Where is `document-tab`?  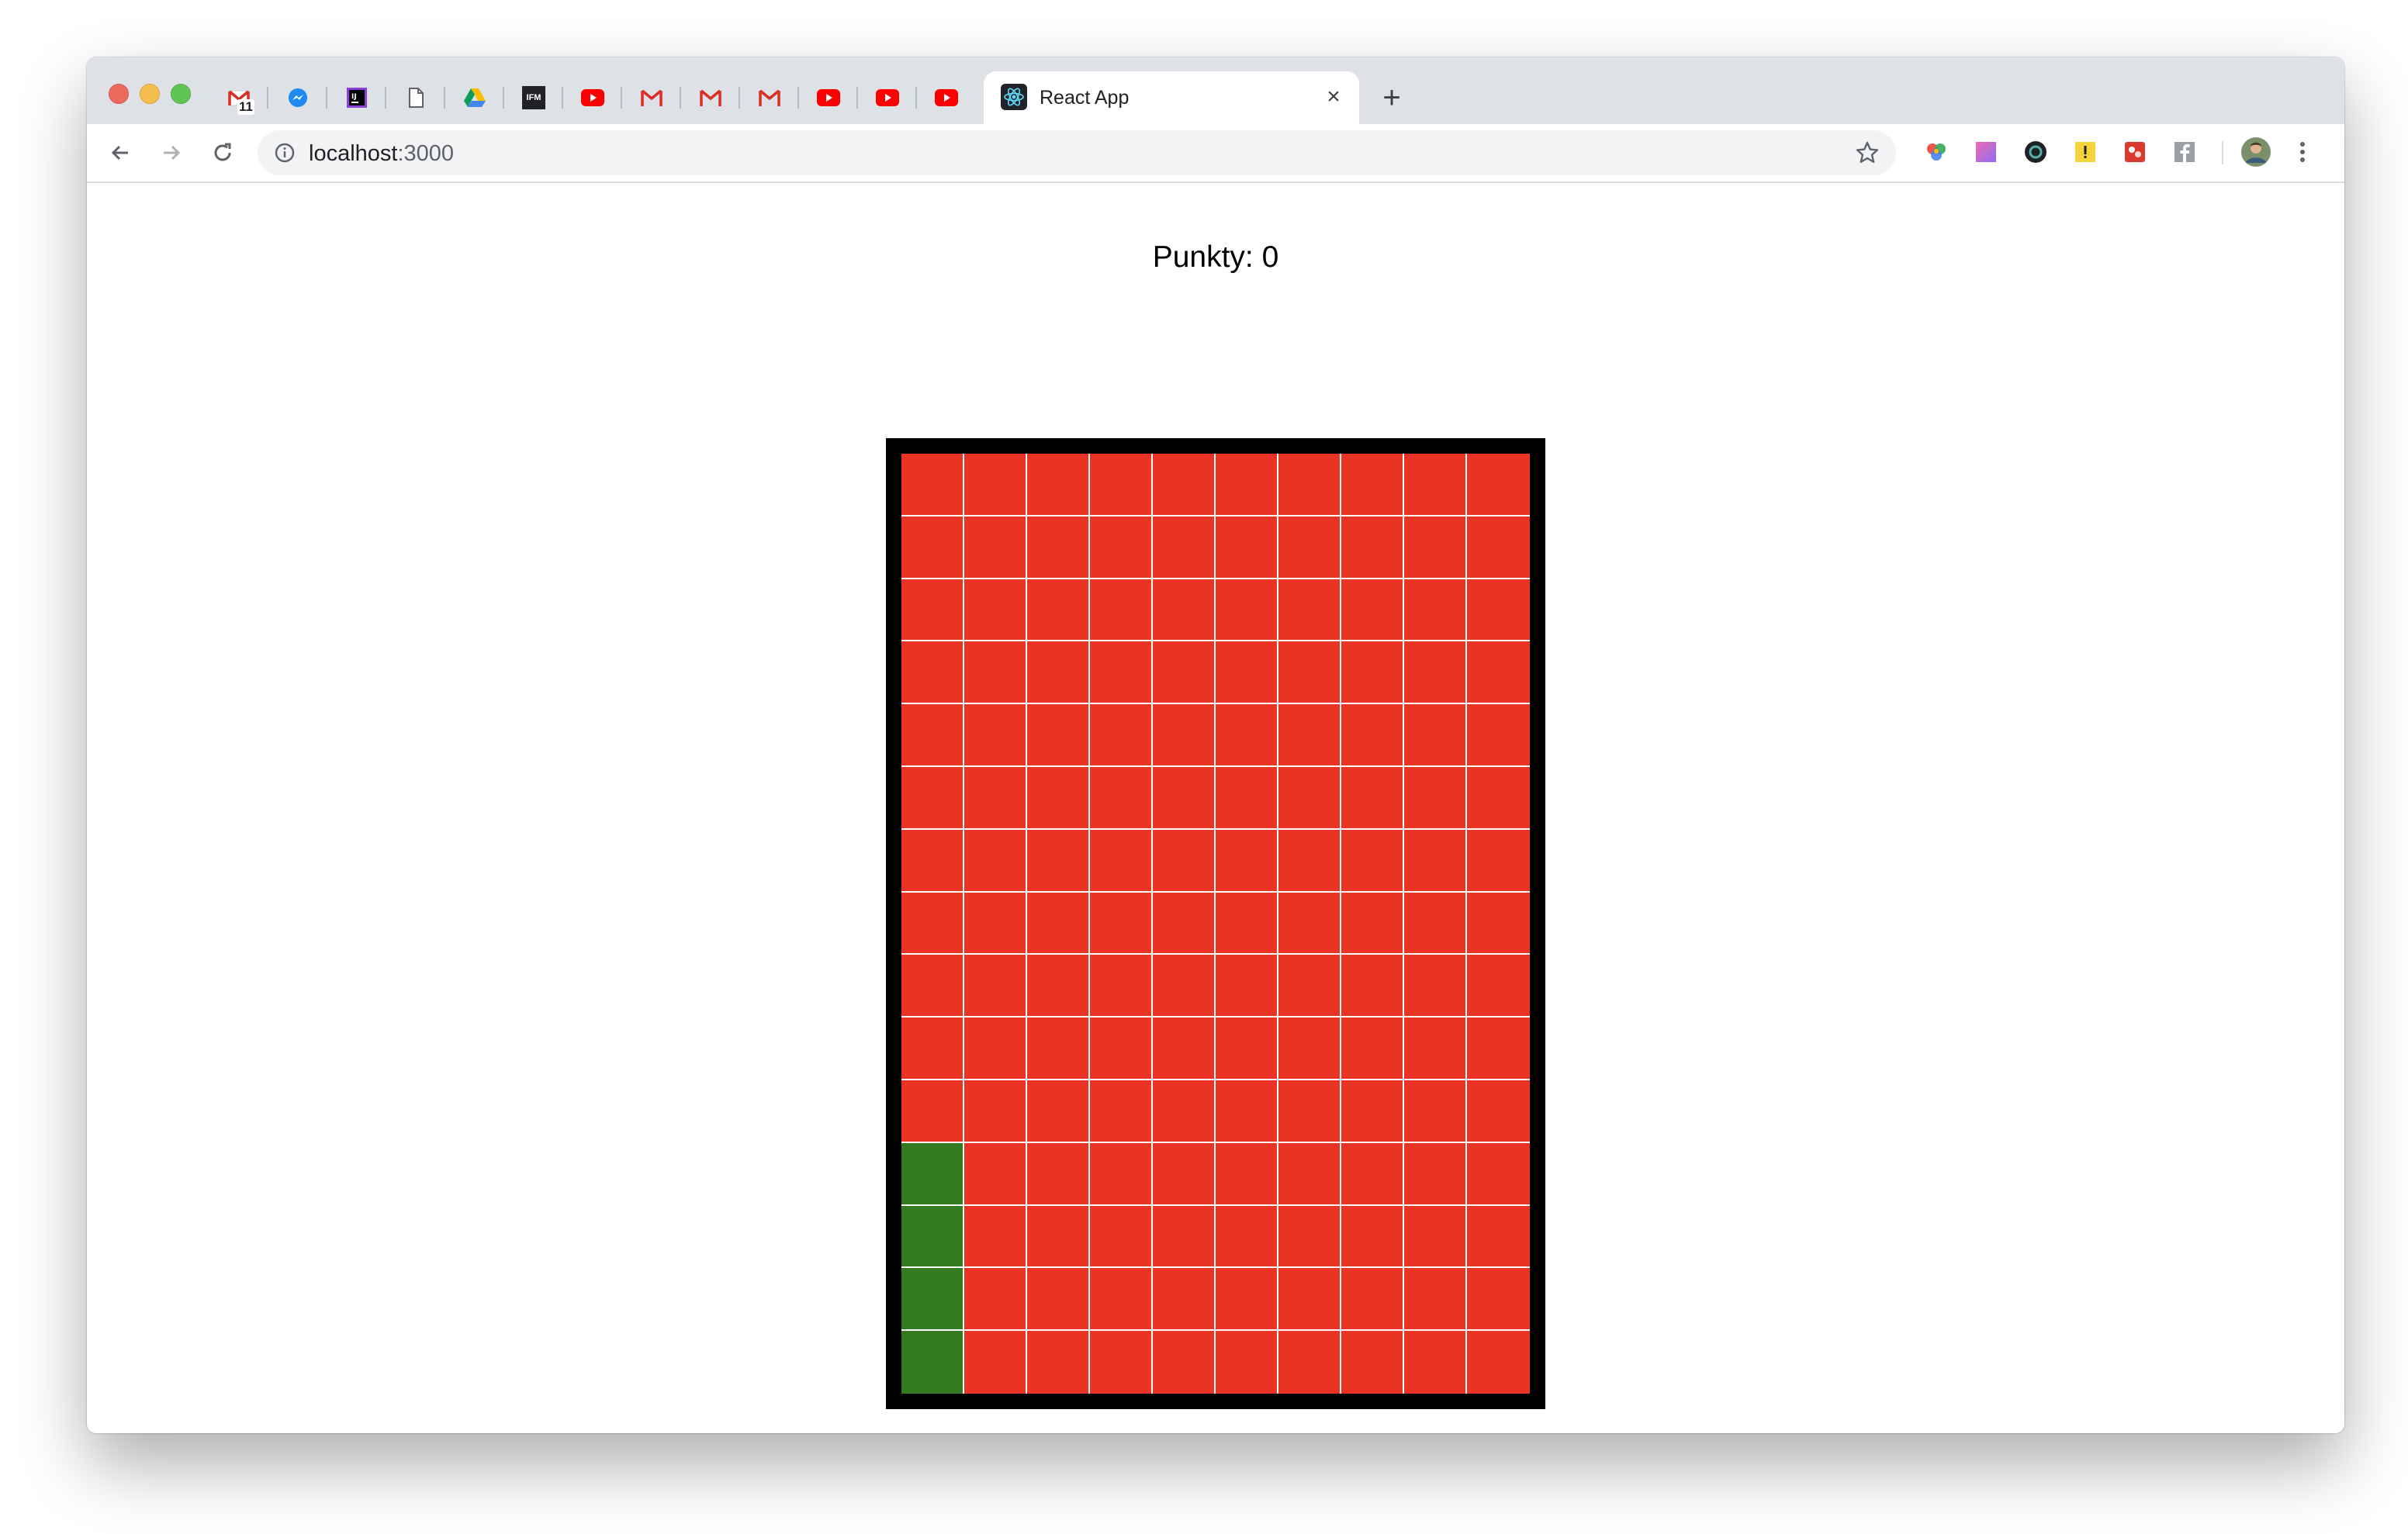 document-tab is located at coordinates (415, 98).